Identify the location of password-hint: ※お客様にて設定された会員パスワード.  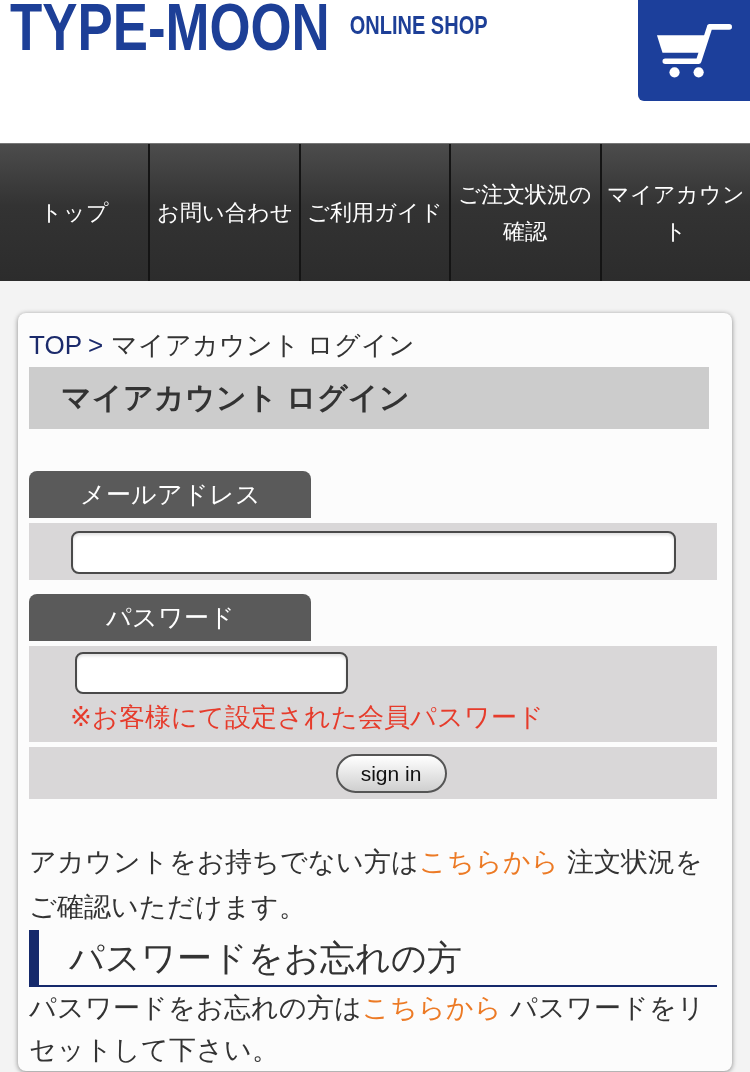
(307, 717).